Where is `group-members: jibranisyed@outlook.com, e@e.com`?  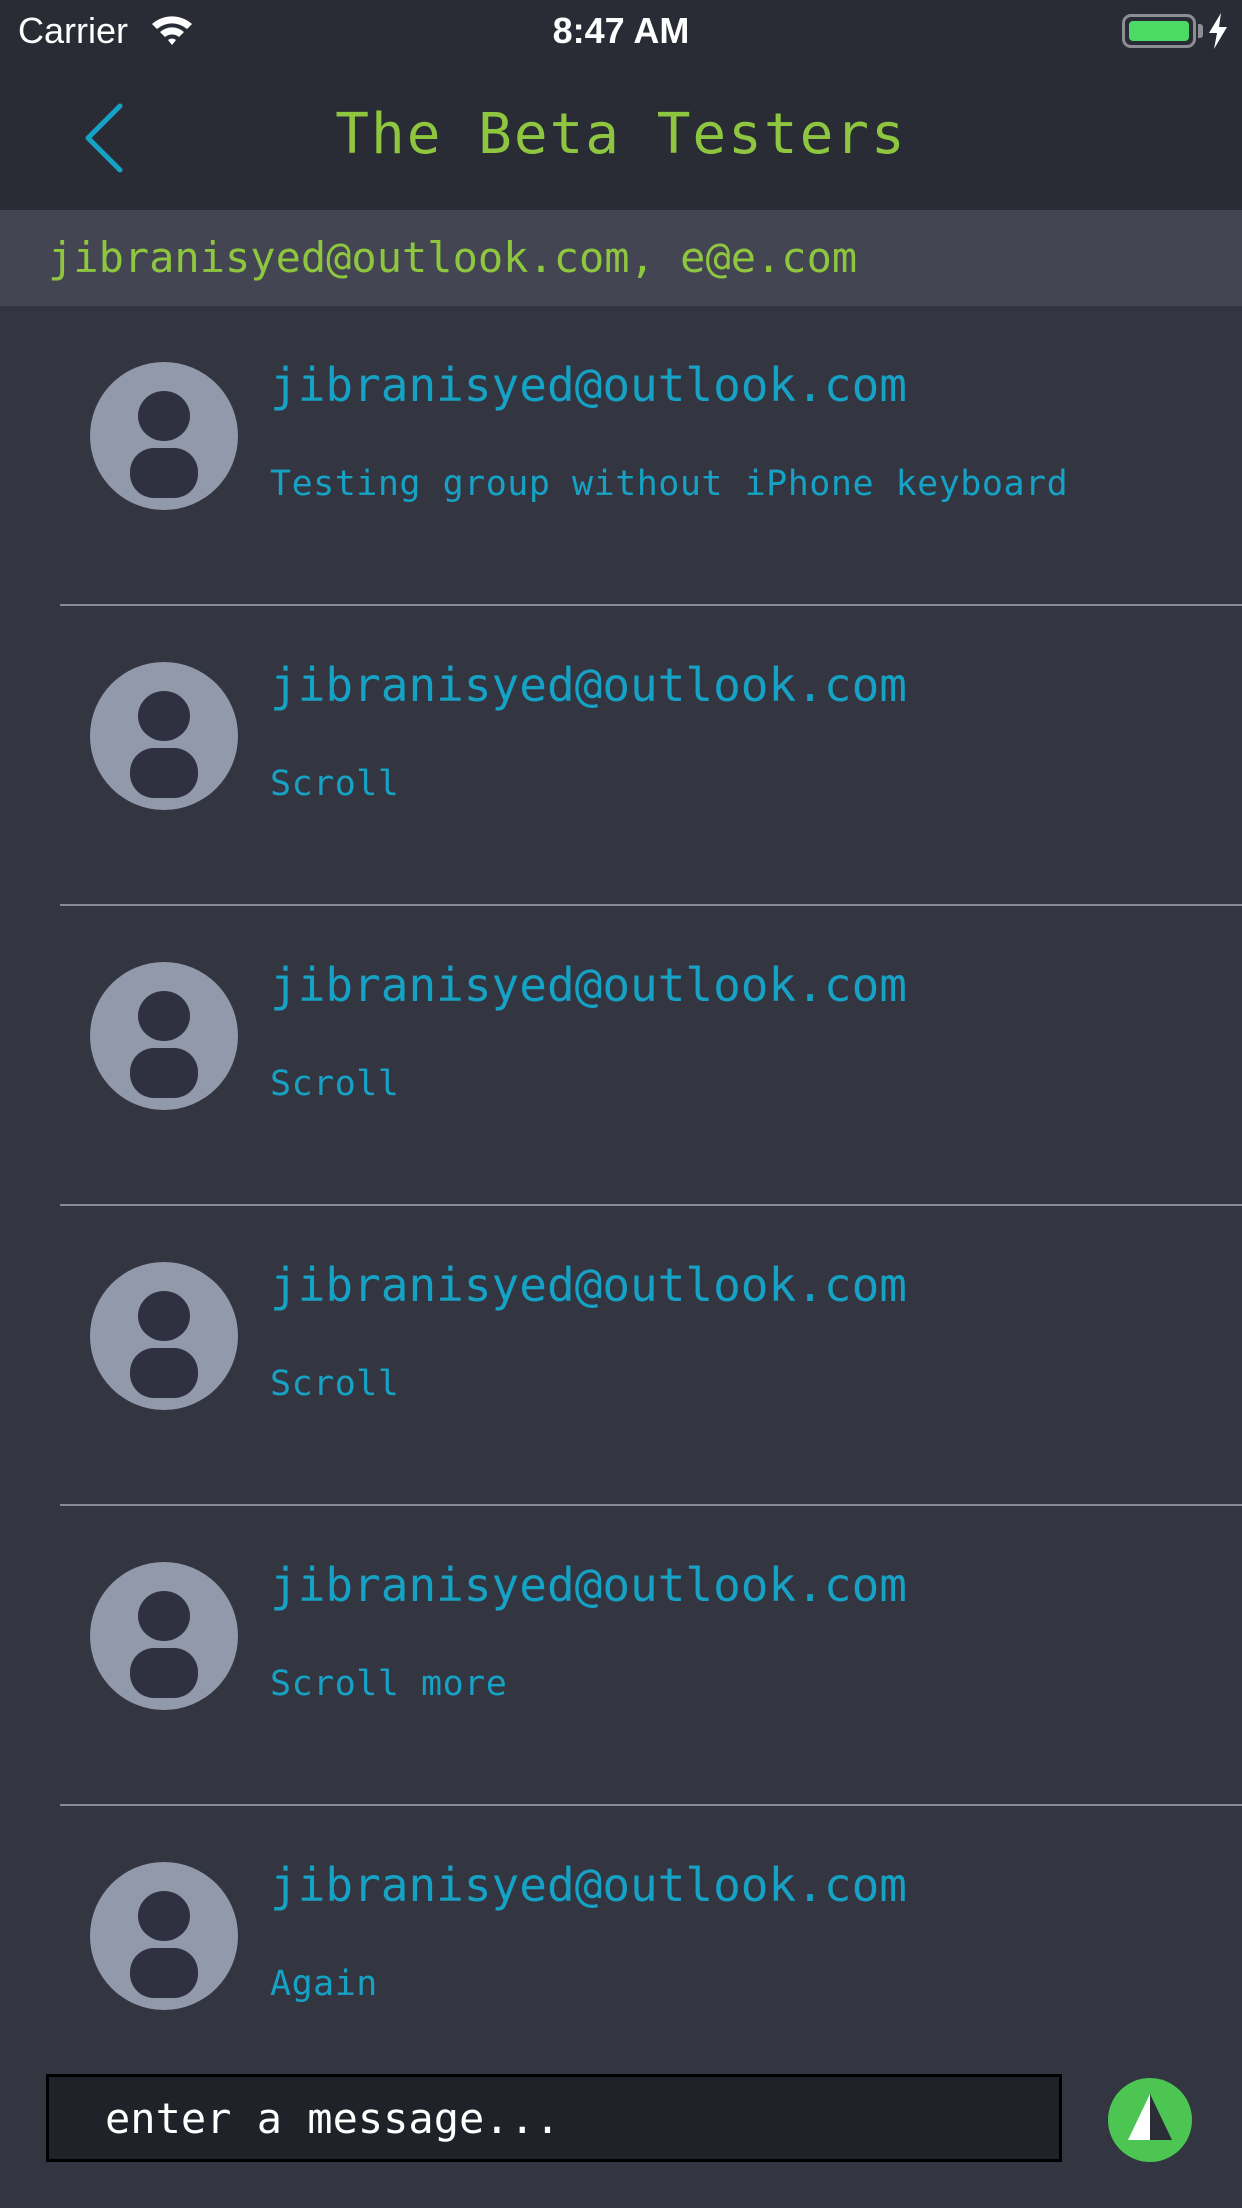 group-members: jibranisyed@outlook.com, e@e.com is located at coordinates (621, 258).